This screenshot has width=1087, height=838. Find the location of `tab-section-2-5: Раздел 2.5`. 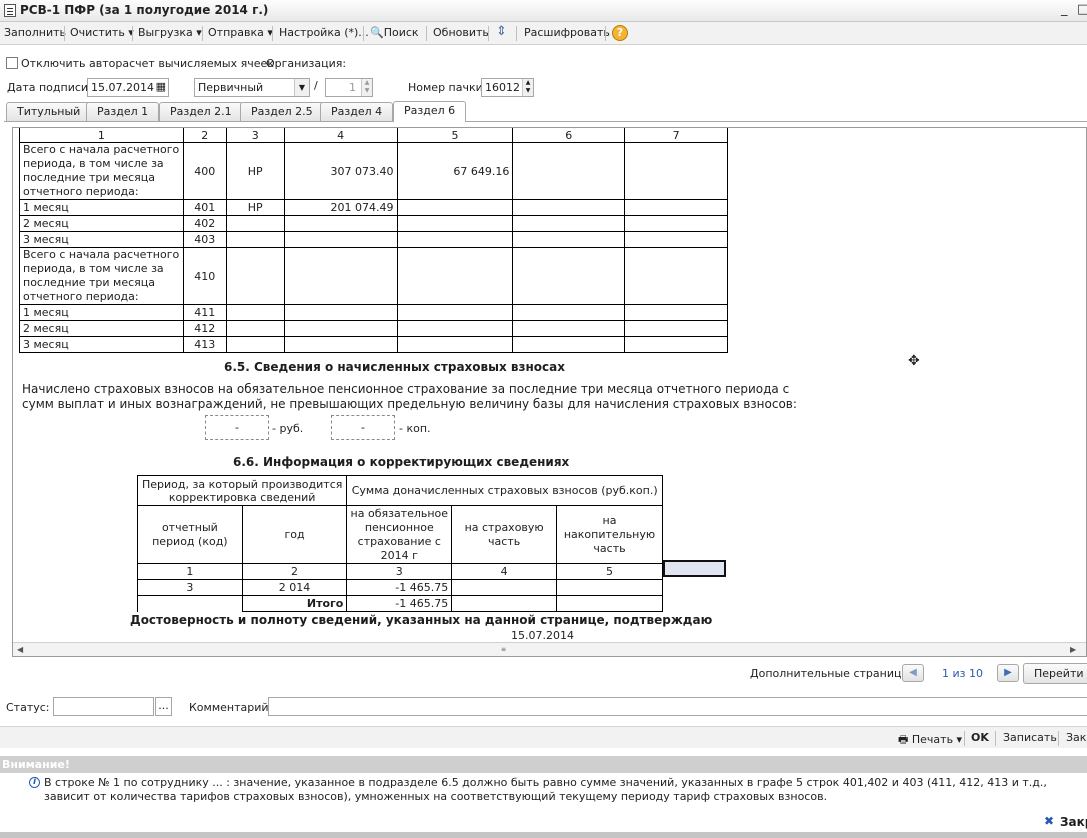

tab-section-2-5: Раздел 2.5 is located at coordinates (282, 111).